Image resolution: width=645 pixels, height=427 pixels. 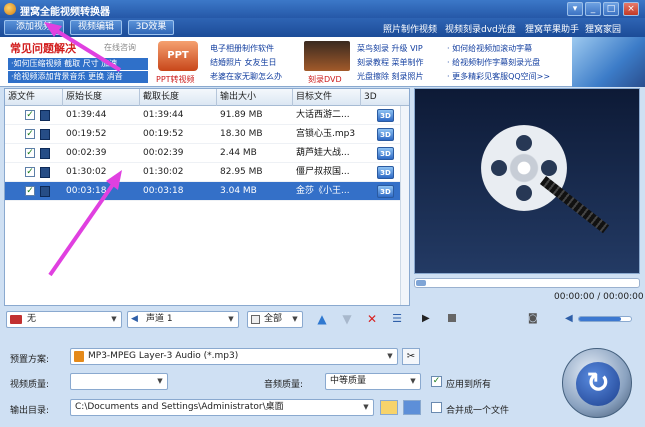 I want to click on audio-track-value: 声道 1, so click(x=159, y=319).